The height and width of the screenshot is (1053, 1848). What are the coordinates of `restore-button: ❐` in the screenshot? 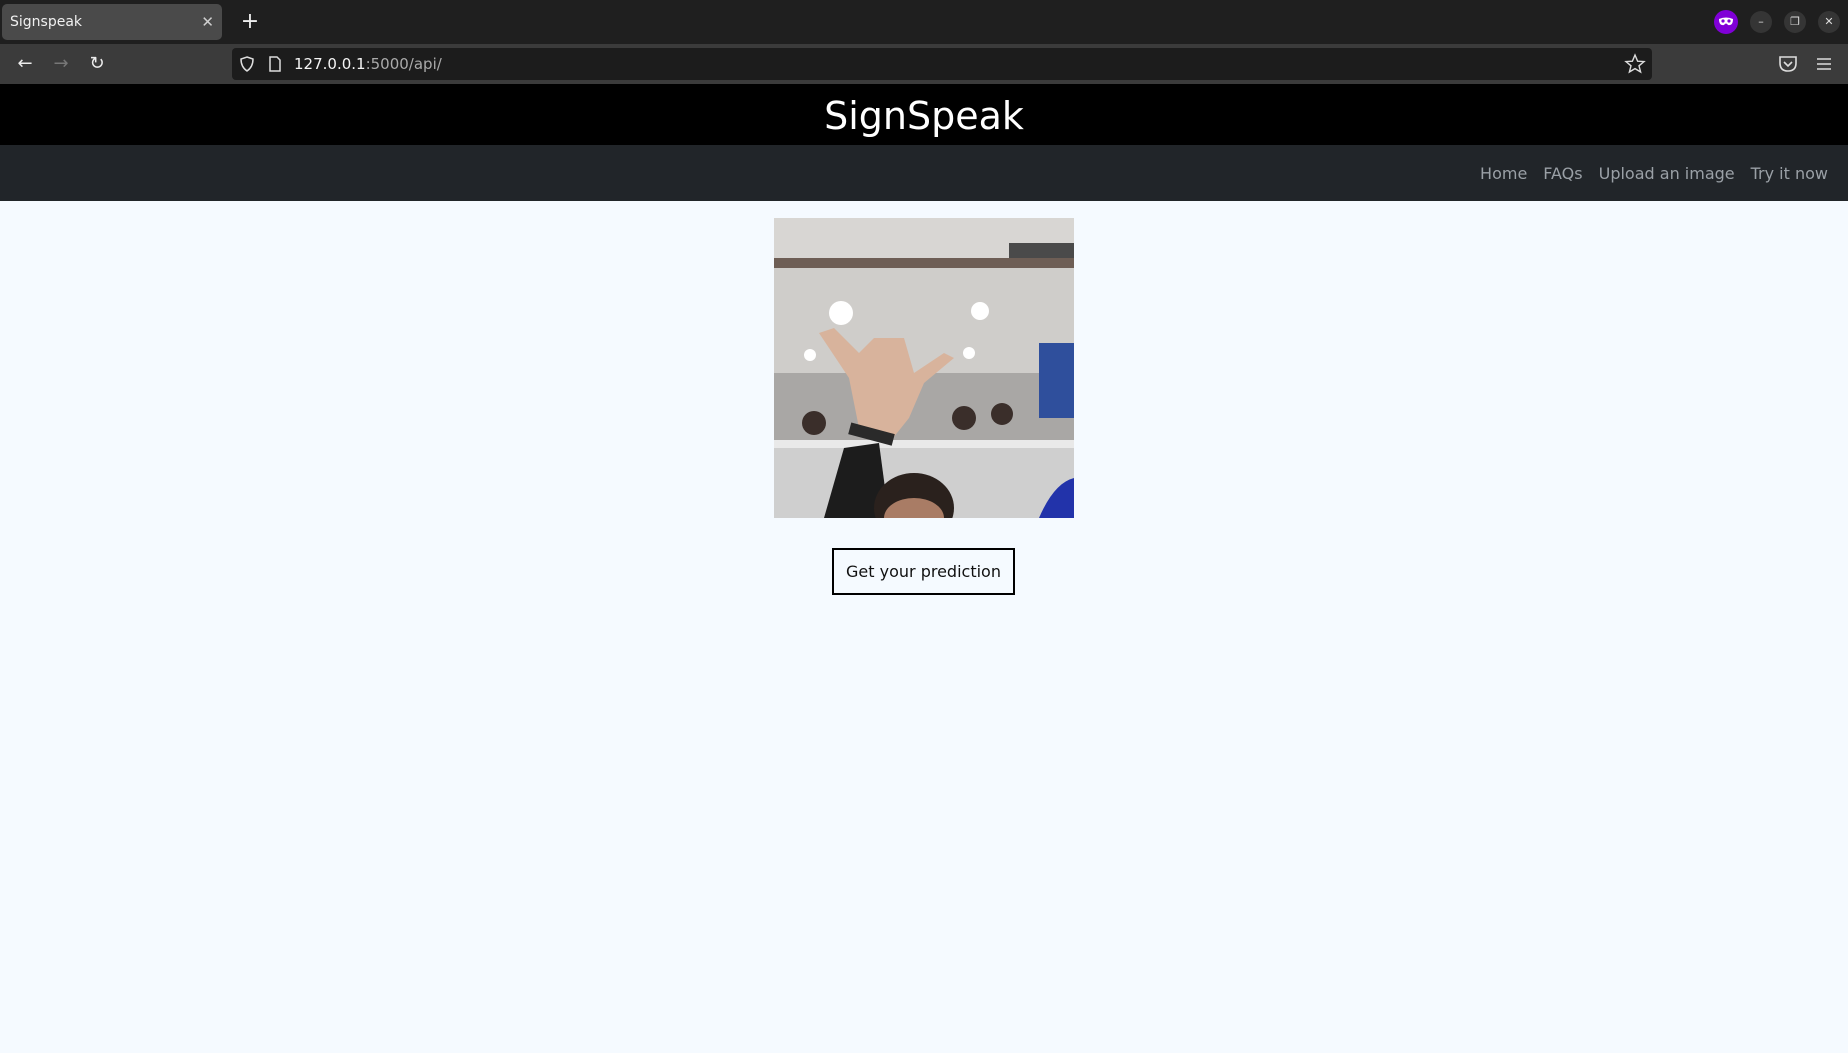 It's located at (1795, 22).